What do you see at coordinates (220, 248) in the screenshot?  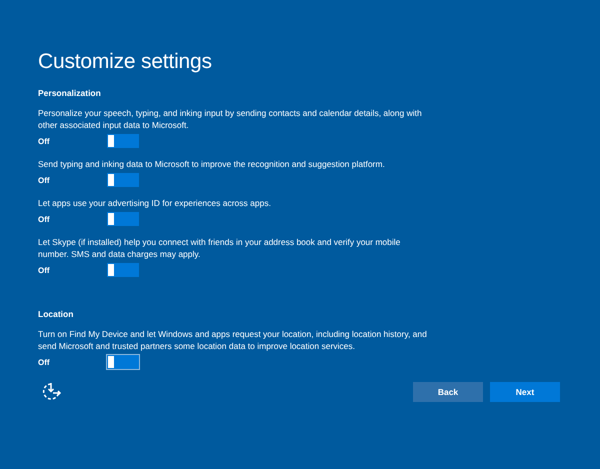 I see `setting-description: Let Skype (if installed) help you connect with friends in your address book and verify your mobile number. SMS and data charges may apply.` at bounding box center [220, 248].